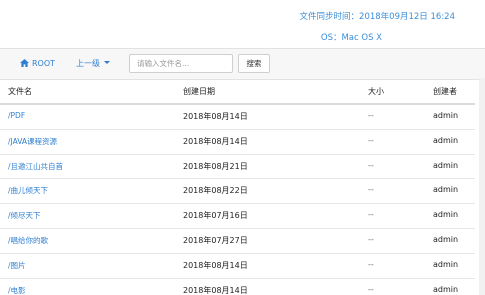  I want to click on table-row: /电影 2018年08月14日 -- admin, so click(237, 287).